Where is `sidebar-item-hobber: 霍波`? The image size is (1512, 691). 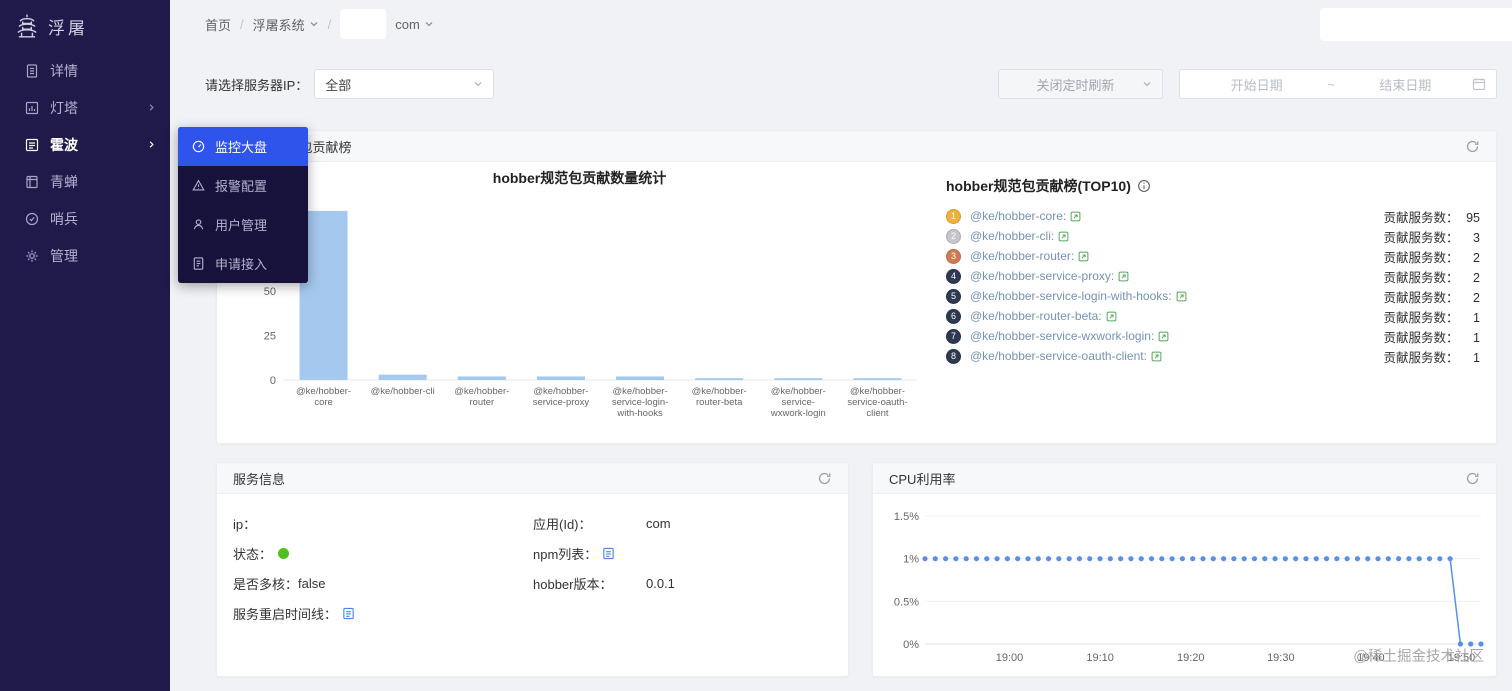 sidebar-item-hobber: 霍波 is located at coordinates (85, 144).